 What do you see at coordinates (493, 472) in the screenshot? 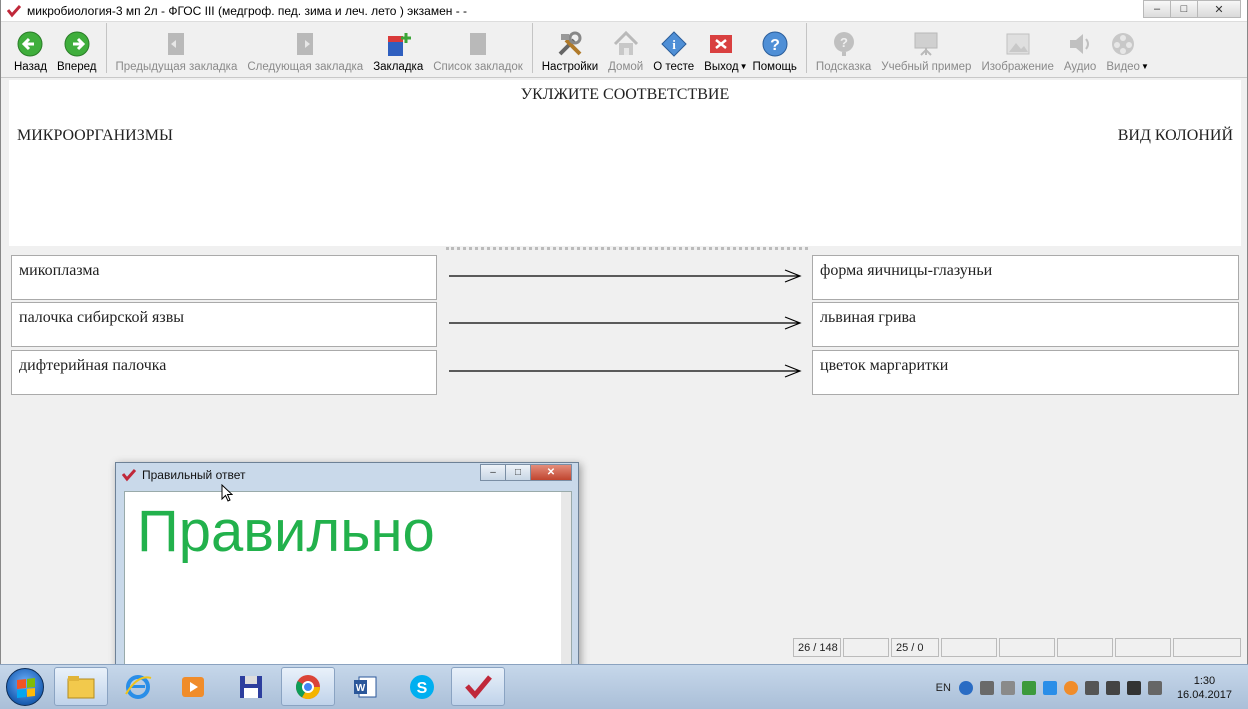
I see `dialog-minimize-button: –` at bounding box center [493, 472].